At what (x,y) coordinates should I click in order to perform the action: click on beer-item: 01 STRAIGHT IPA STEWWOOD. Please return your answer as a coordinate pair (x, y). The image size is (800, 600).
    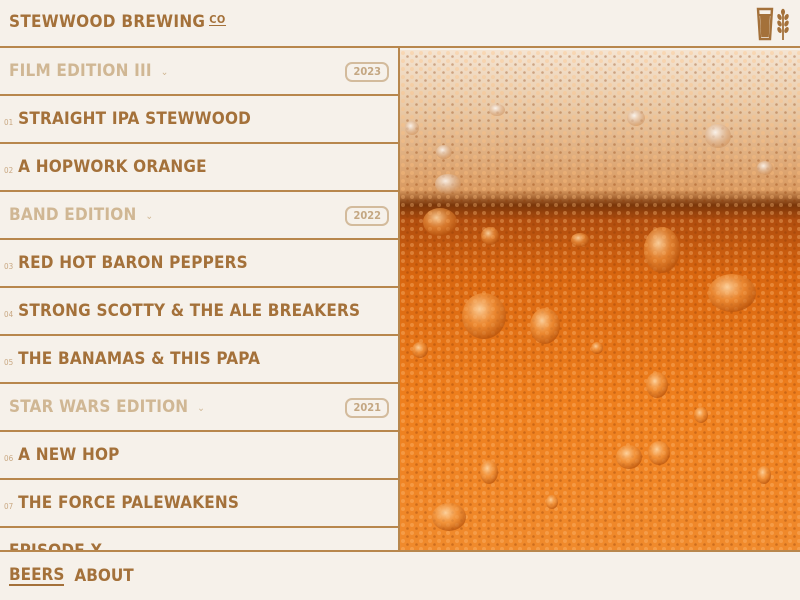
    Looking at the image, I should click on (199, 120).